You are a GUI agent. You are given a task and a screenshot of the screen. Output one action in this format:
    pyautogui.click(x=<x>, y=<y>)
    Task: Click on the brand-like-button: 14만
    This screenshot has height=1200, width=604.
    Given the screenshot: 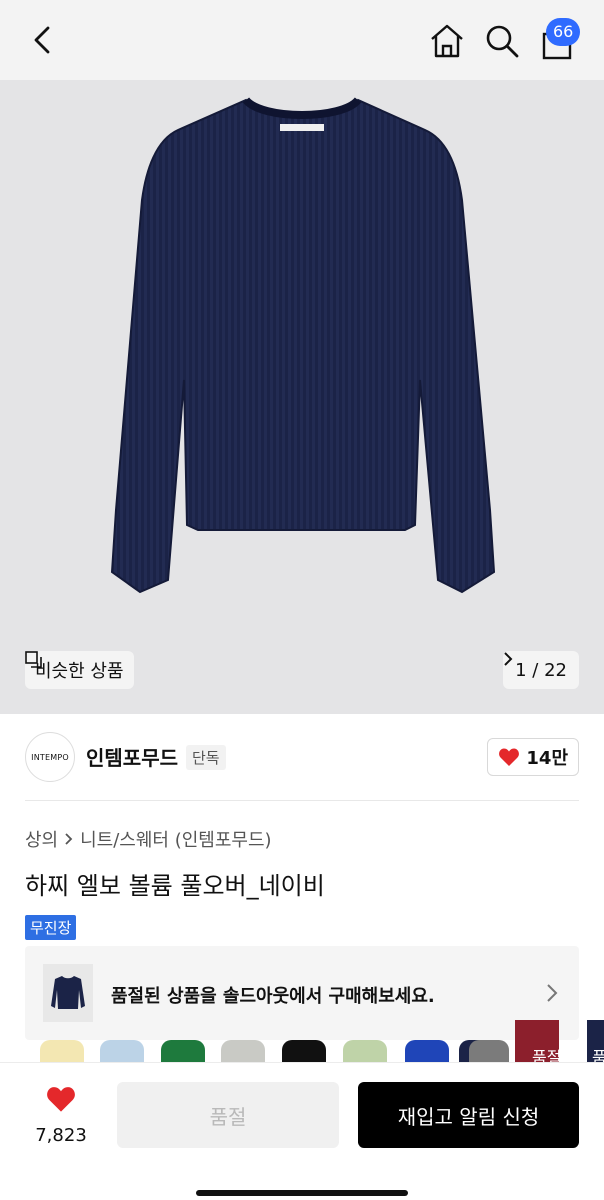 What is the action you would take?
    pyautogui.click(x=533, y=757)
    